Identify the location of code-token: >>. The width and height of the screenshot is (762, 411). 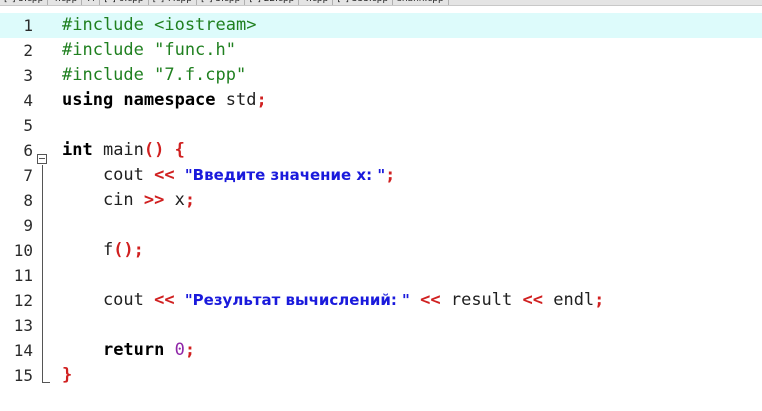
(154, 200).